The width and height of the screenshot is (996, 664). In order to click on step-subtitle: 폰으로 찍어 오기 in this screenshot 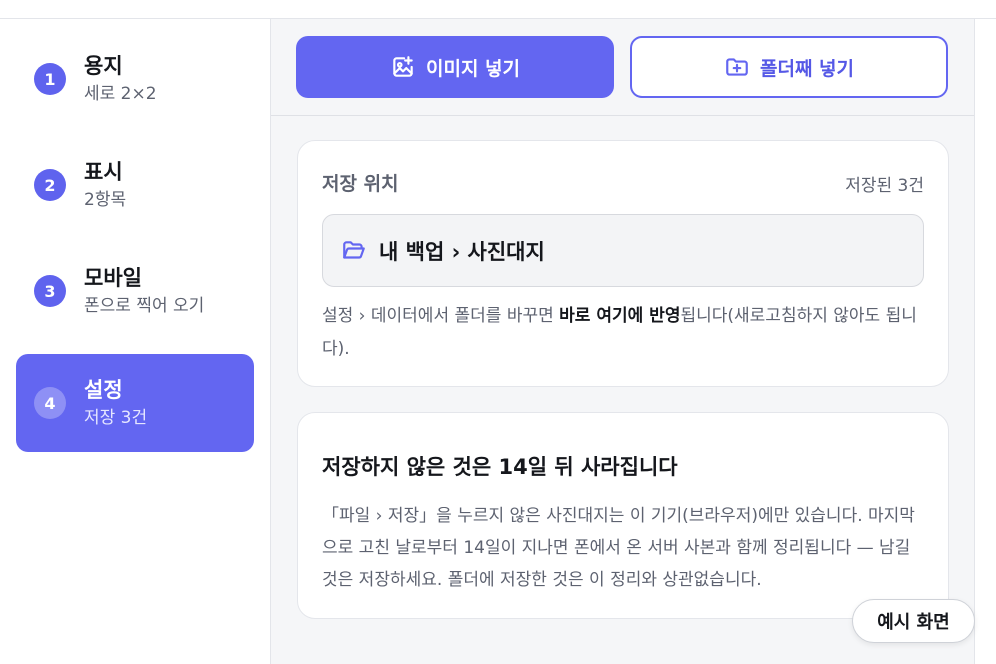, I will do `click(144, 306)`.